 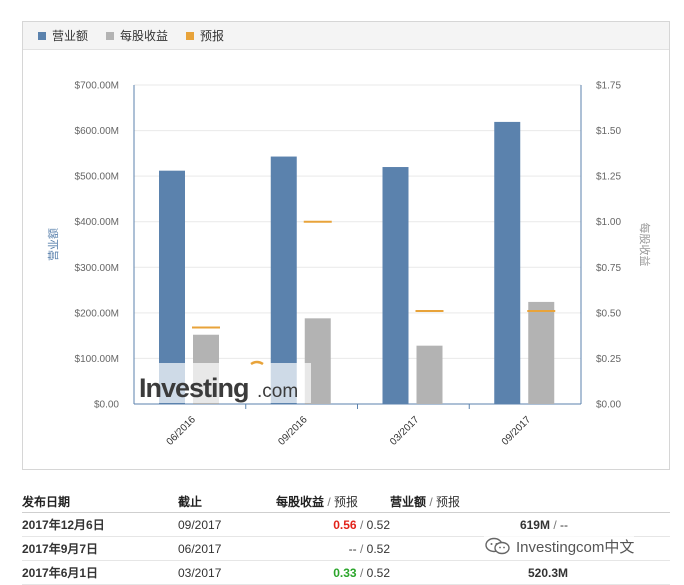 What do you see at coordinates (479, 572) in the screenshot?
I see `cell-revenue: 520.3M` at bounding box center [479, 572].